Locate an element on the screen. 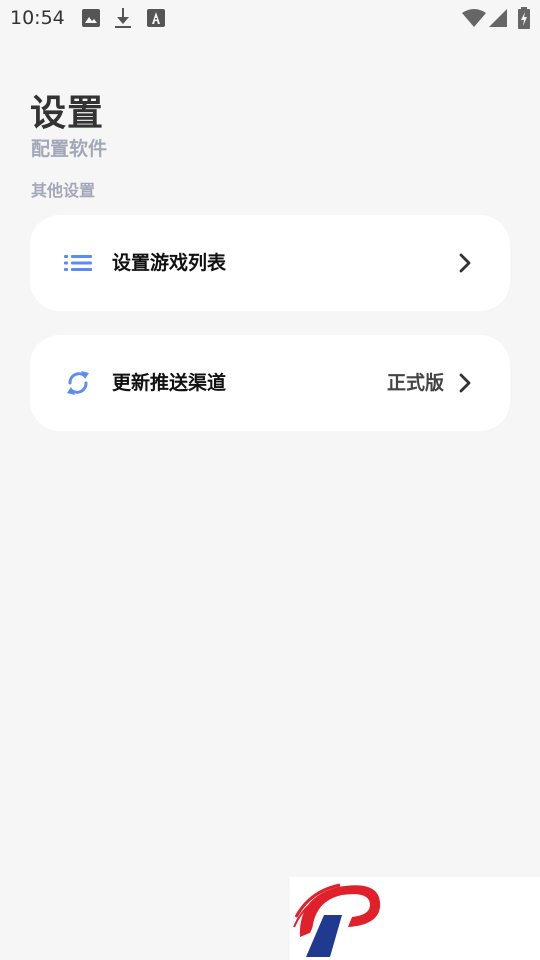 The width and height of the screenshot is (540, 960). page-title: 设置 is located at coordinates (67, 113).